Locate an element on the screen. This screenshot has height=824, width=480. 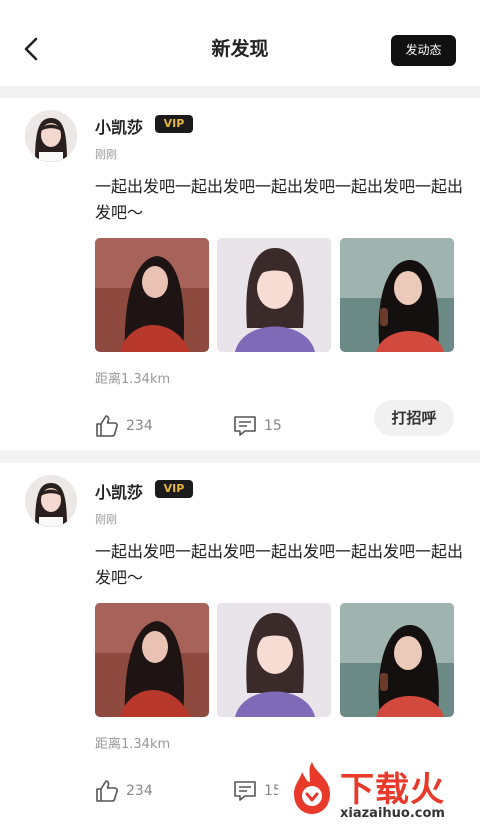
flame-logo-icon is located at coordinates (312, 788).